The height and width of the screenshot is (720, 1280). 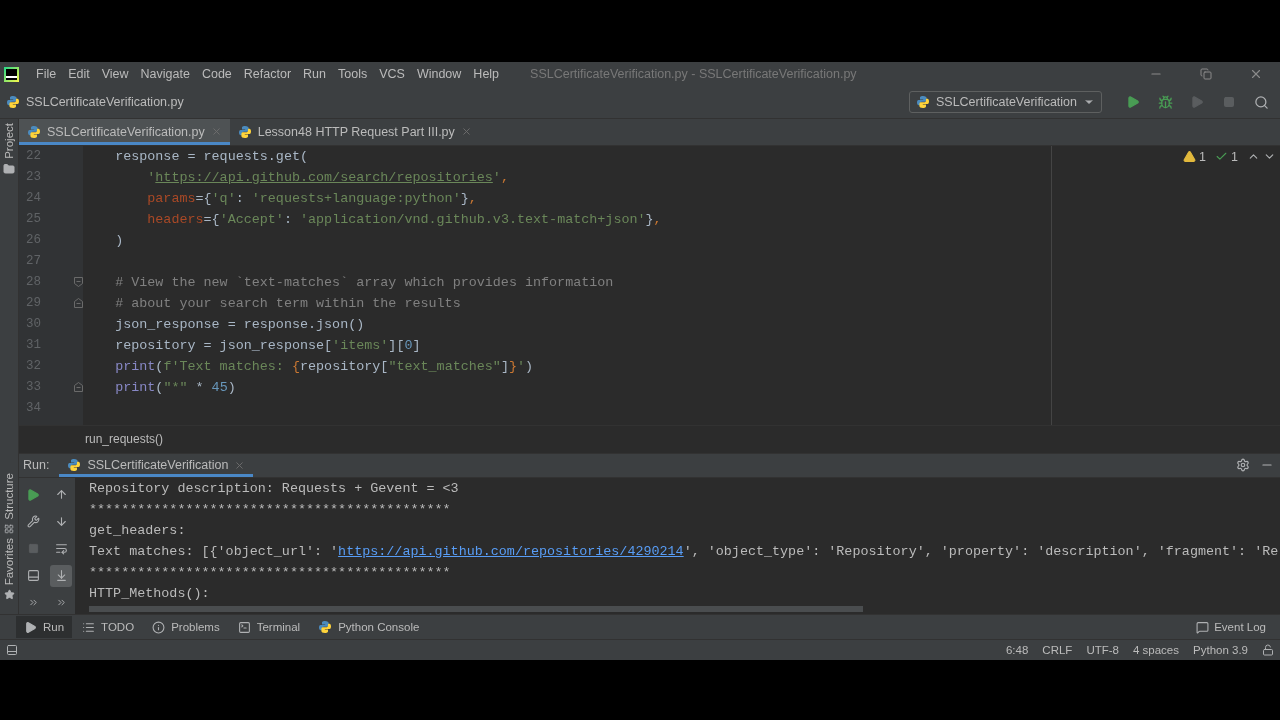 What do you see at coordinates (311, 198) in the screenshot?
I see `code-line: params={'q': 'requests+language:python'},` at bounding box center [311, 198].